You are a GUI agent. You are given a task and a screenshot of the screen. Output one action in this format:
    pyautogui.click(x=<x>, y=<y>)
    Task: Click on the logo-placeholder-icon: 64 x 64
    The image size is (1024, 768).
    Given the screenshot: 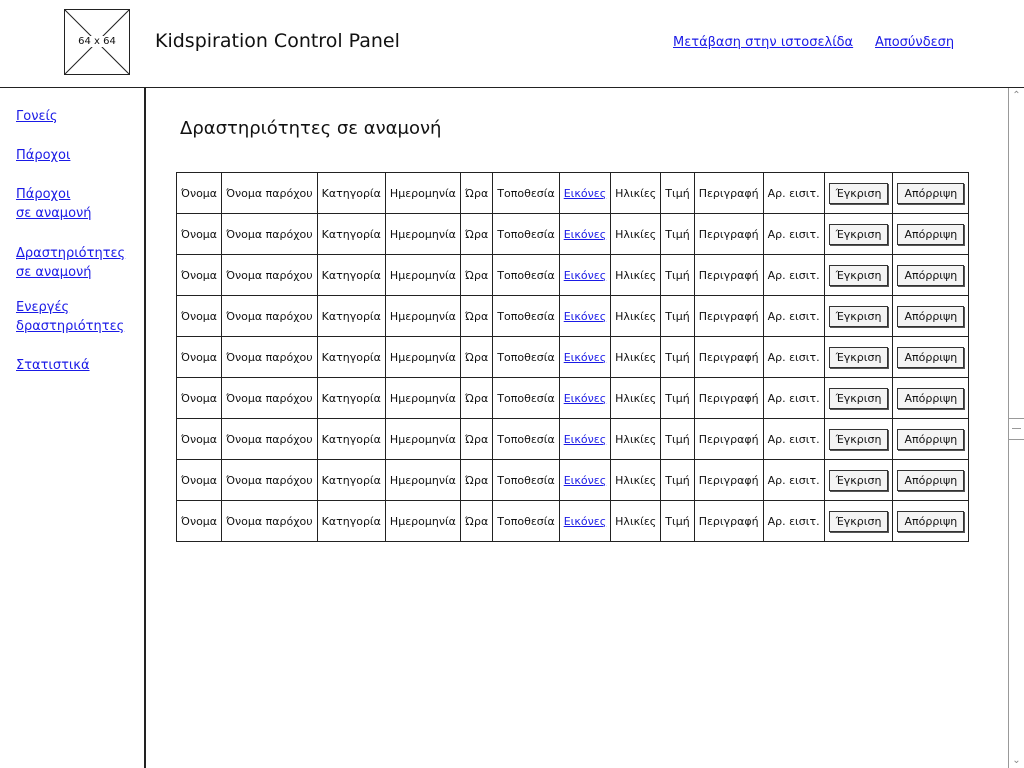 What is the action you would take?
    pyautogui.click(x=97, y=42)
    